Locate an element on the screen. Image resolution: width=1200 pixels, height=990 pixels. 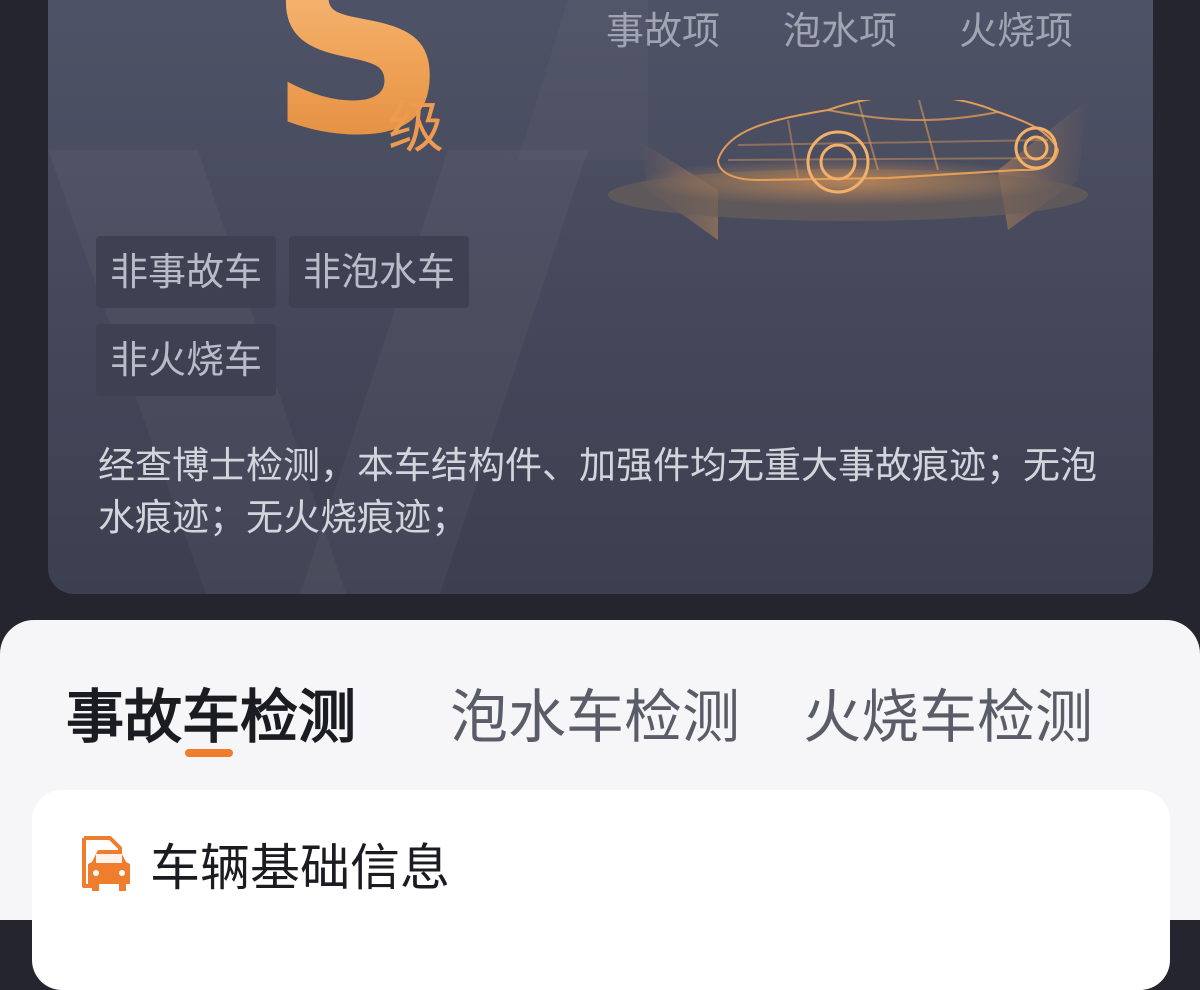
grade-suffix: 级 is located at coordinates (416, 128).